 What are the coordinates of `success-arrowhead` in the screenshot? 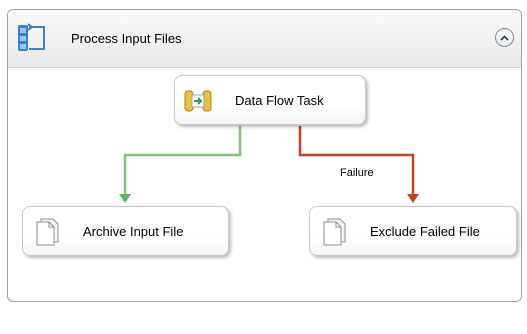 It's located at (125, 198).